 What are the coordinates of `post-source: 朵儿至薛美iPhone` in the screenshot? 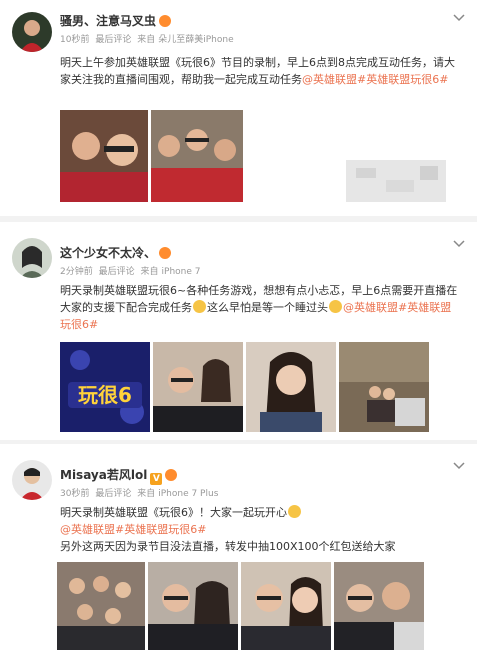 It's located at (195, 40).